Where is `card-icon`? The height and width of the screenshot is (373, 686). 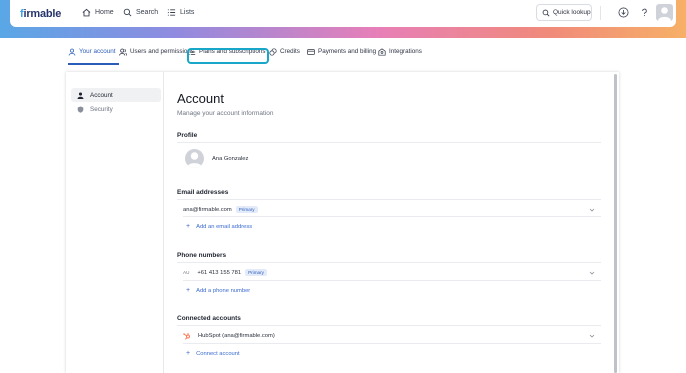
card-icon is located at coordinates (311, 51).